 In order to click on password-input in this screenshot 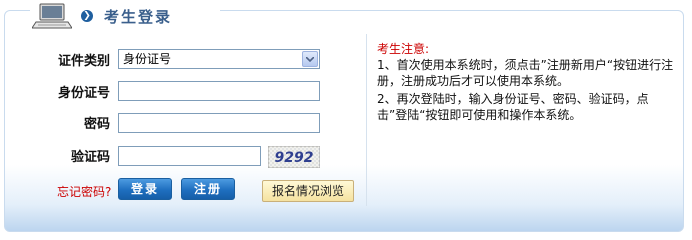, I will do `click(219, 123)`.